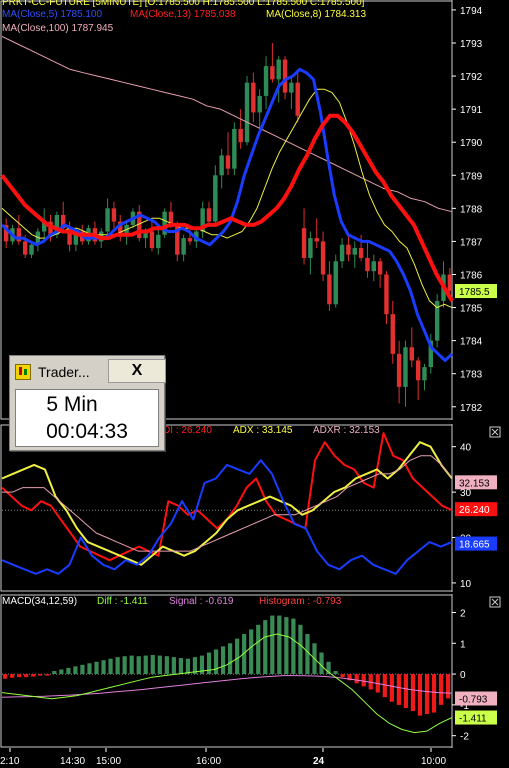 Image resolution: width=509 pixels, height=768 pixels. I want to click on ma-header-label: MA(Close,13) 1785.038, so click(183, 14).